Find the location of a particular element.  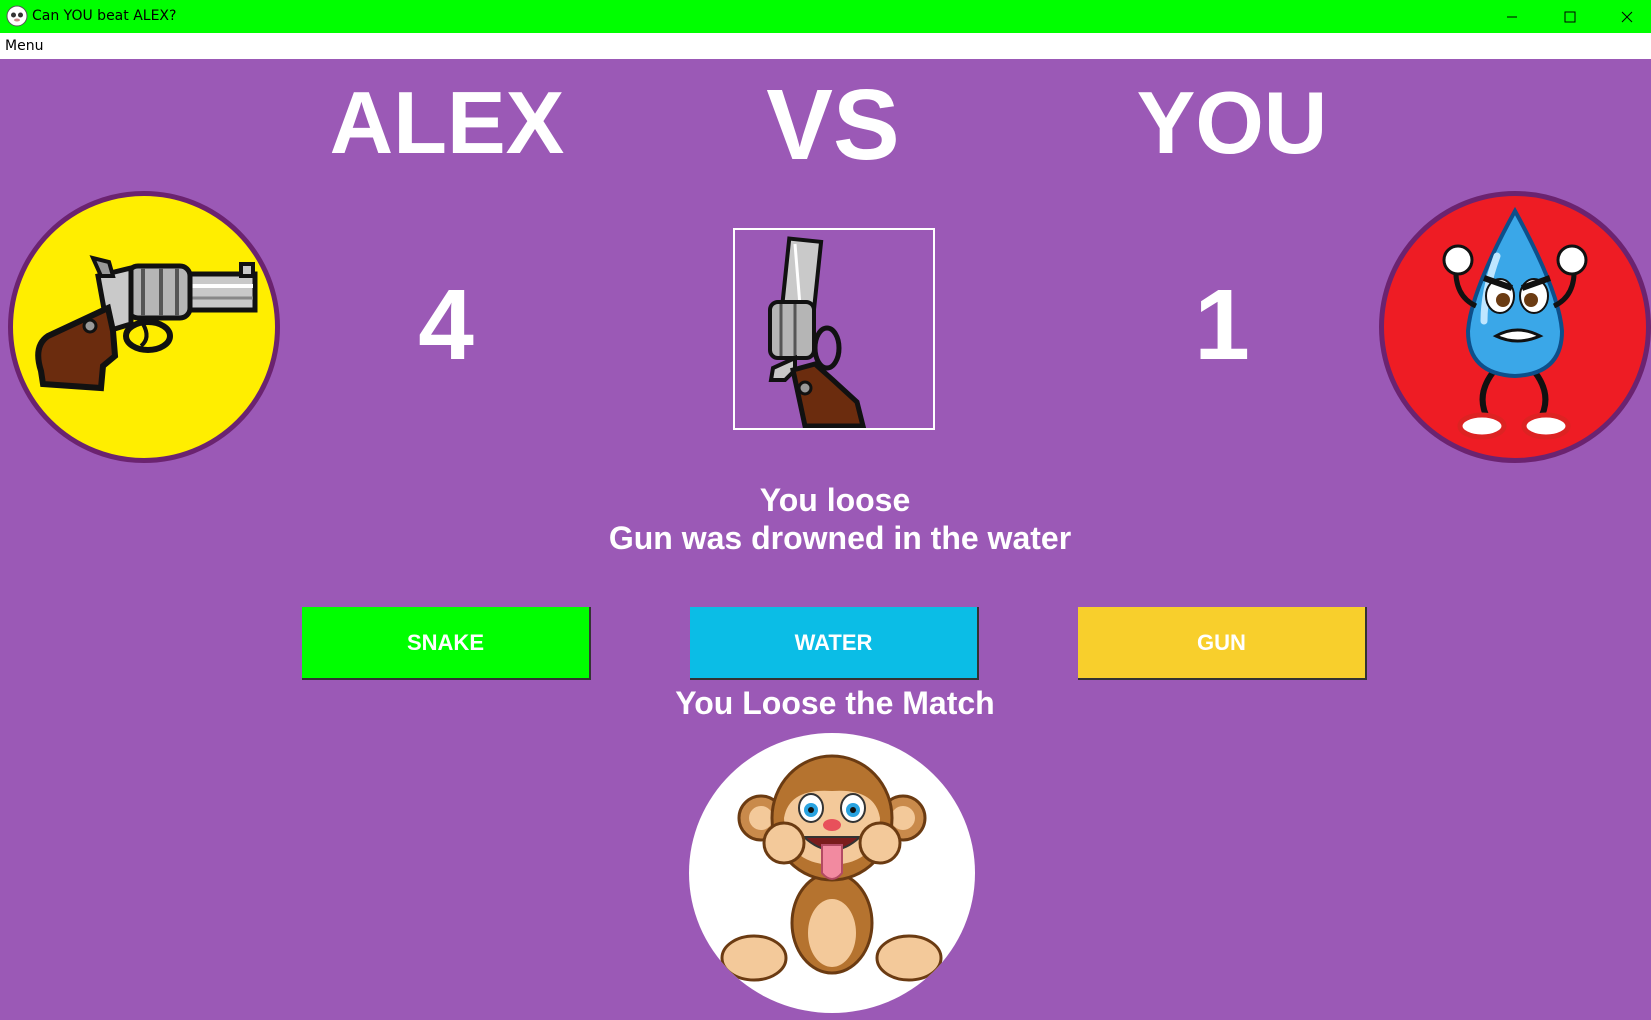

match-result: You Loose the Match is located at coordinates (835, 703).